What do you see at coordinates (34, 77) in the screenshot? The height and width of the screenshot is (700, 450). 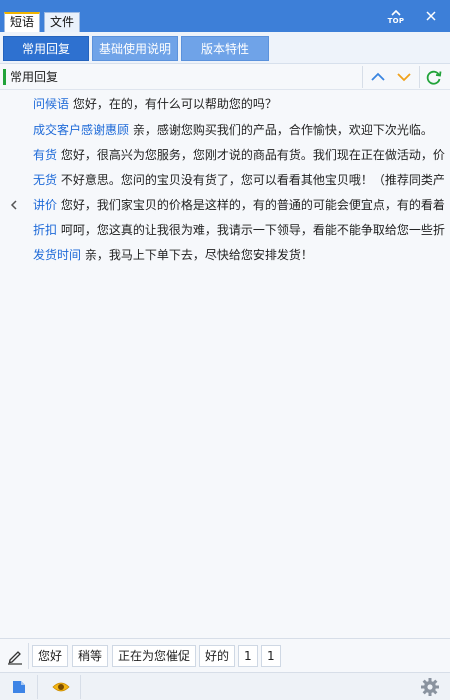 I see `section-title: 常用回复` at bounding box center [34, 77].